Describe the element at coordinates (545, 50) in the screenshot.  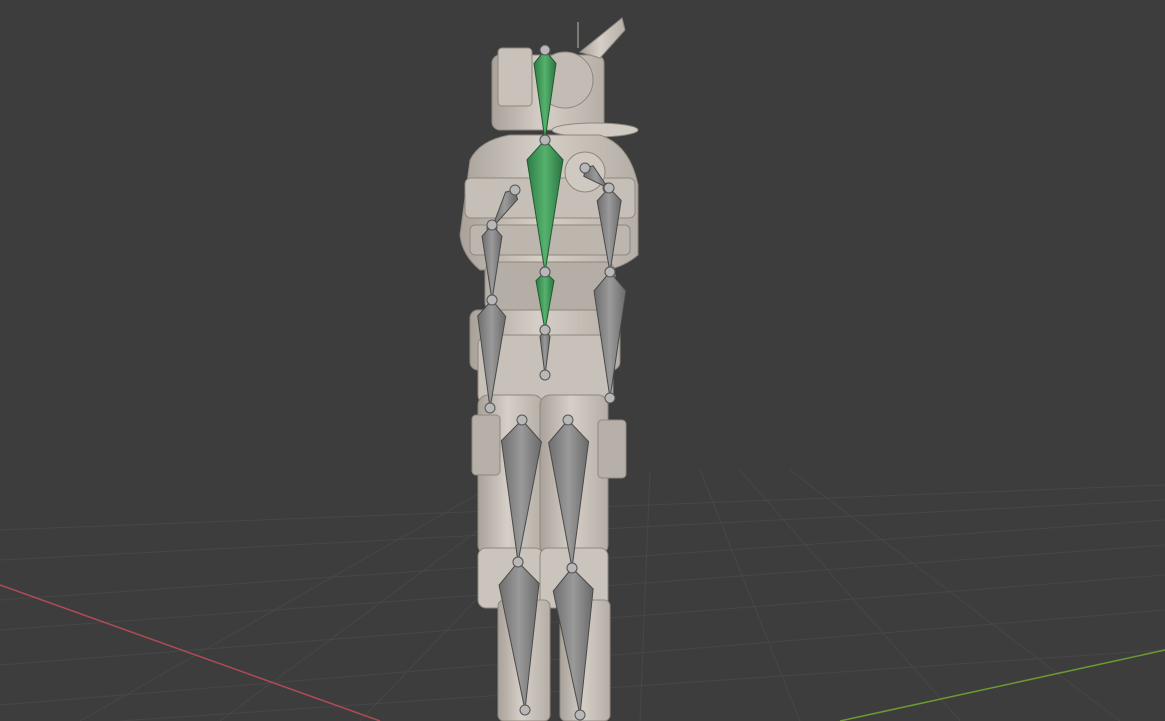
I see `bone-head-head-joint` at that location.